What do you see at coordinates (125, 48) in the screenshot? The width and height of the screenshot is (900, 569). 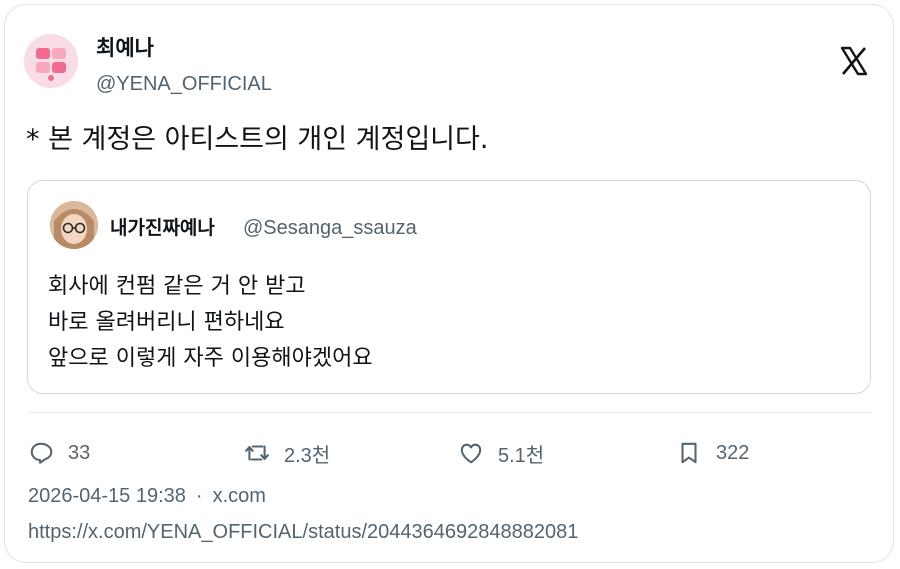 I see `author-name: 최예나` at bounding box center [125, 48].